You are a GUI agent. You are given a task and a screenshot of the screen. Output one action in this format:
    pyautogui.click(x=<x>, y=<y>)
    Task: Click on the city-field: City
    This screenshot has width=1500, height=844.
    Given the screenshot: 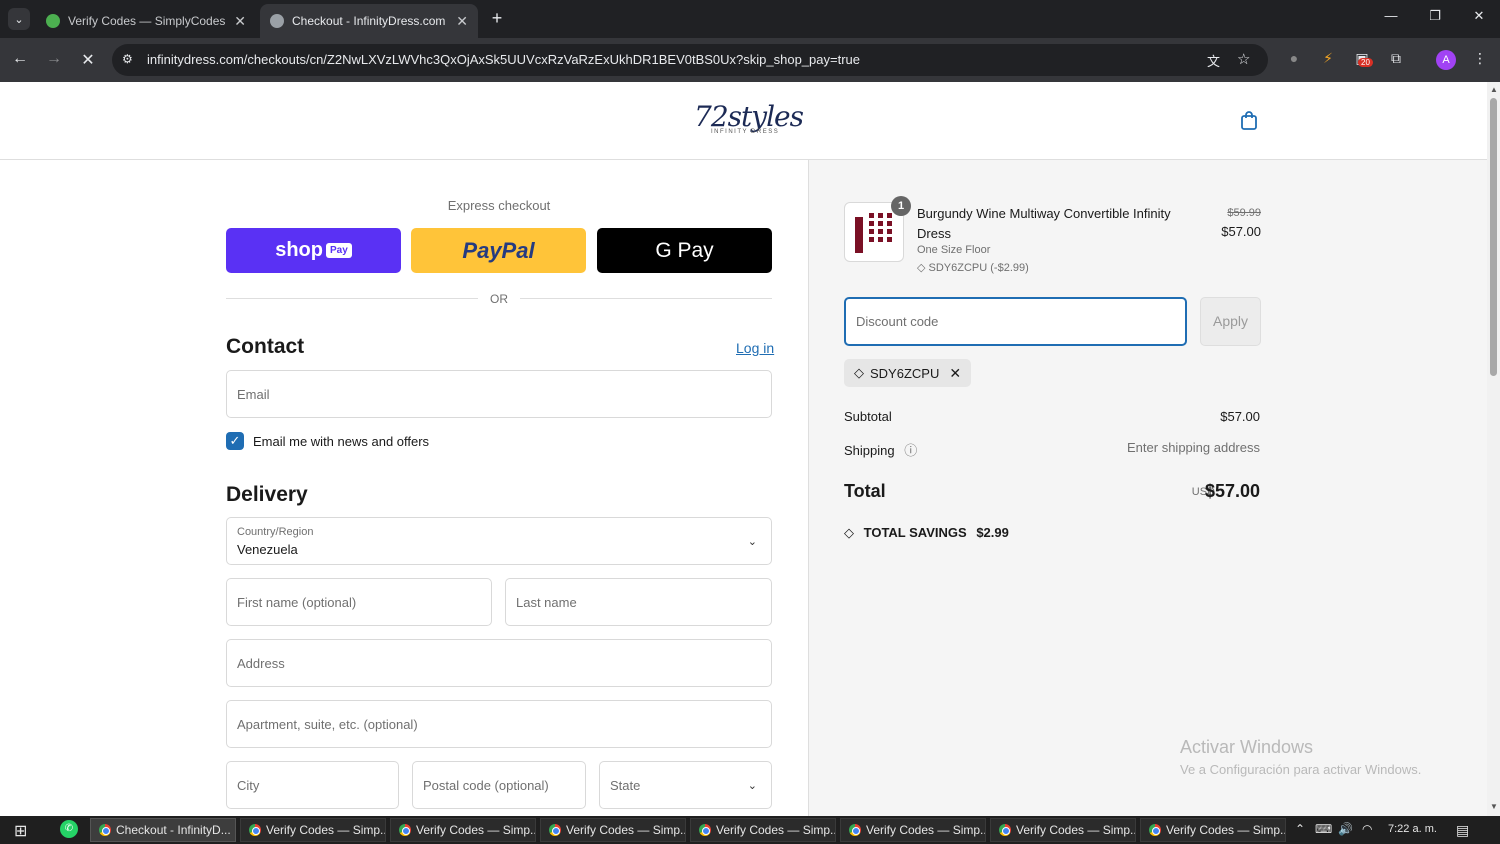 What is the action you would take?
    pyautogui.click(x=312, y=785)
    